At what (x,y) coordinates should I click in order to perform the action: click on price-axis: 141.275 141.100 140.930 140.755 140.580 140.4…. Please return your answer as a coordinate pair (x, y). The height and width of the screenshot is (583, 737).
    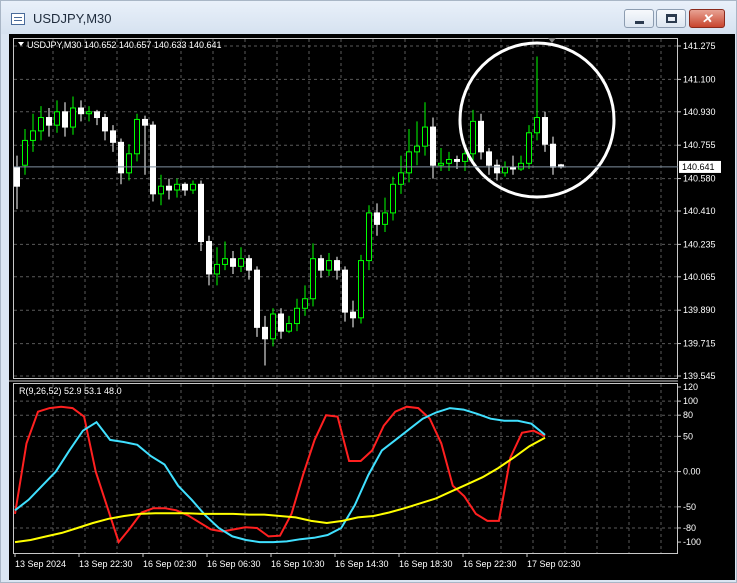
    Looking at the image, I should click on (696, 211).